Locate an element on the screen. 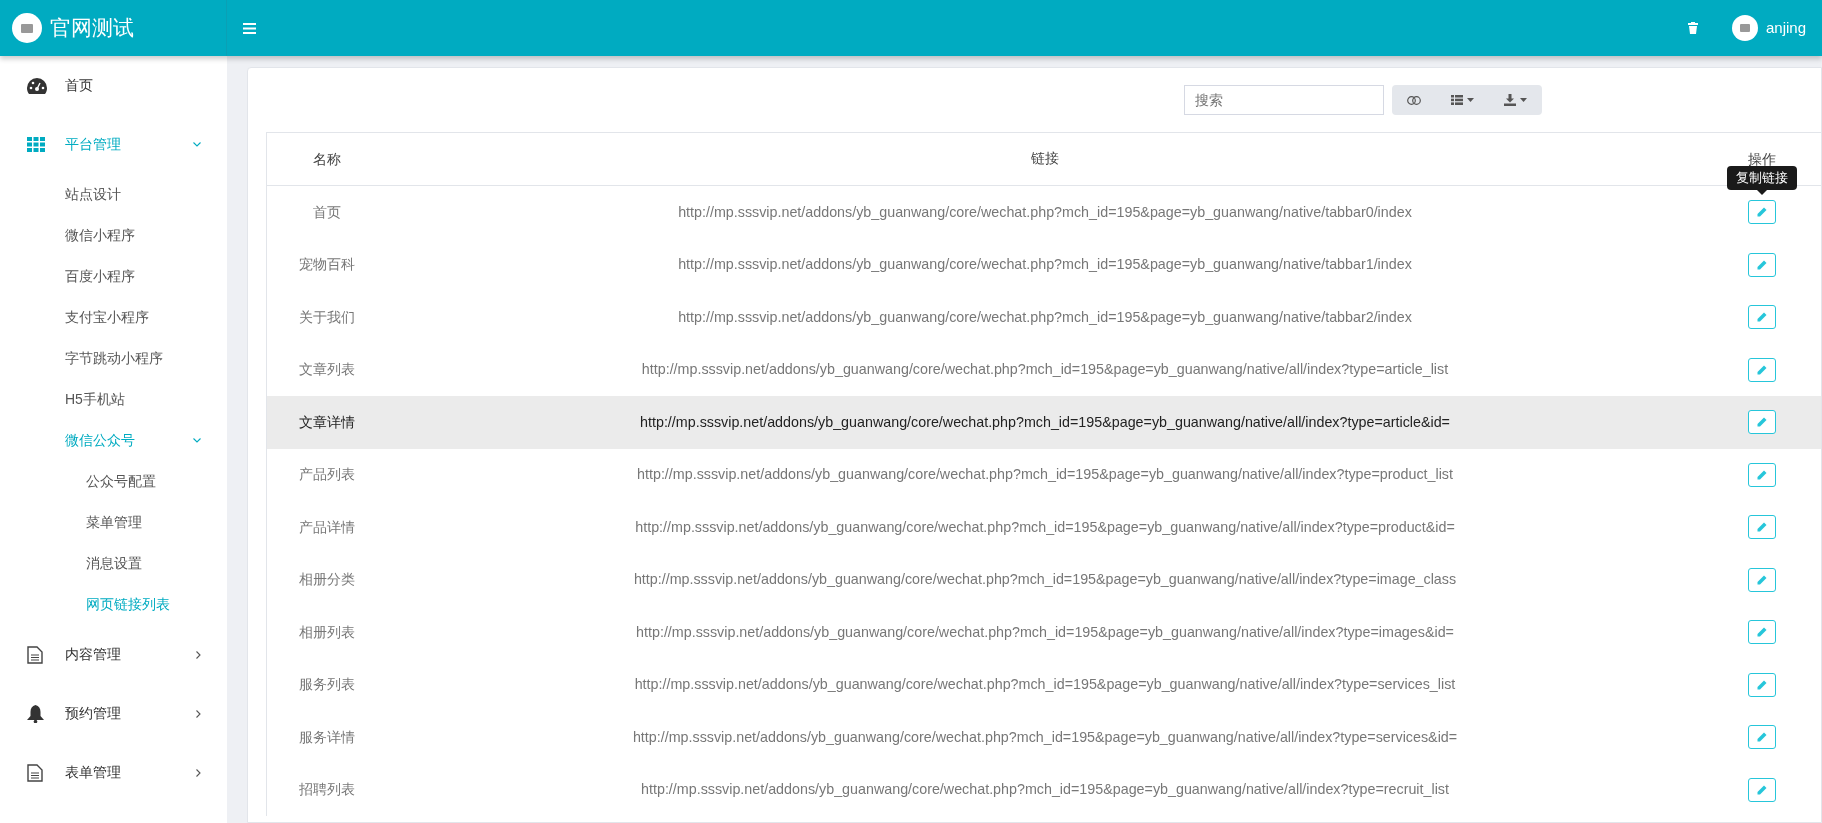 This screenshot has height=823, width=1822. table-cell: 产品列表 is located at coordinates (327, 474).